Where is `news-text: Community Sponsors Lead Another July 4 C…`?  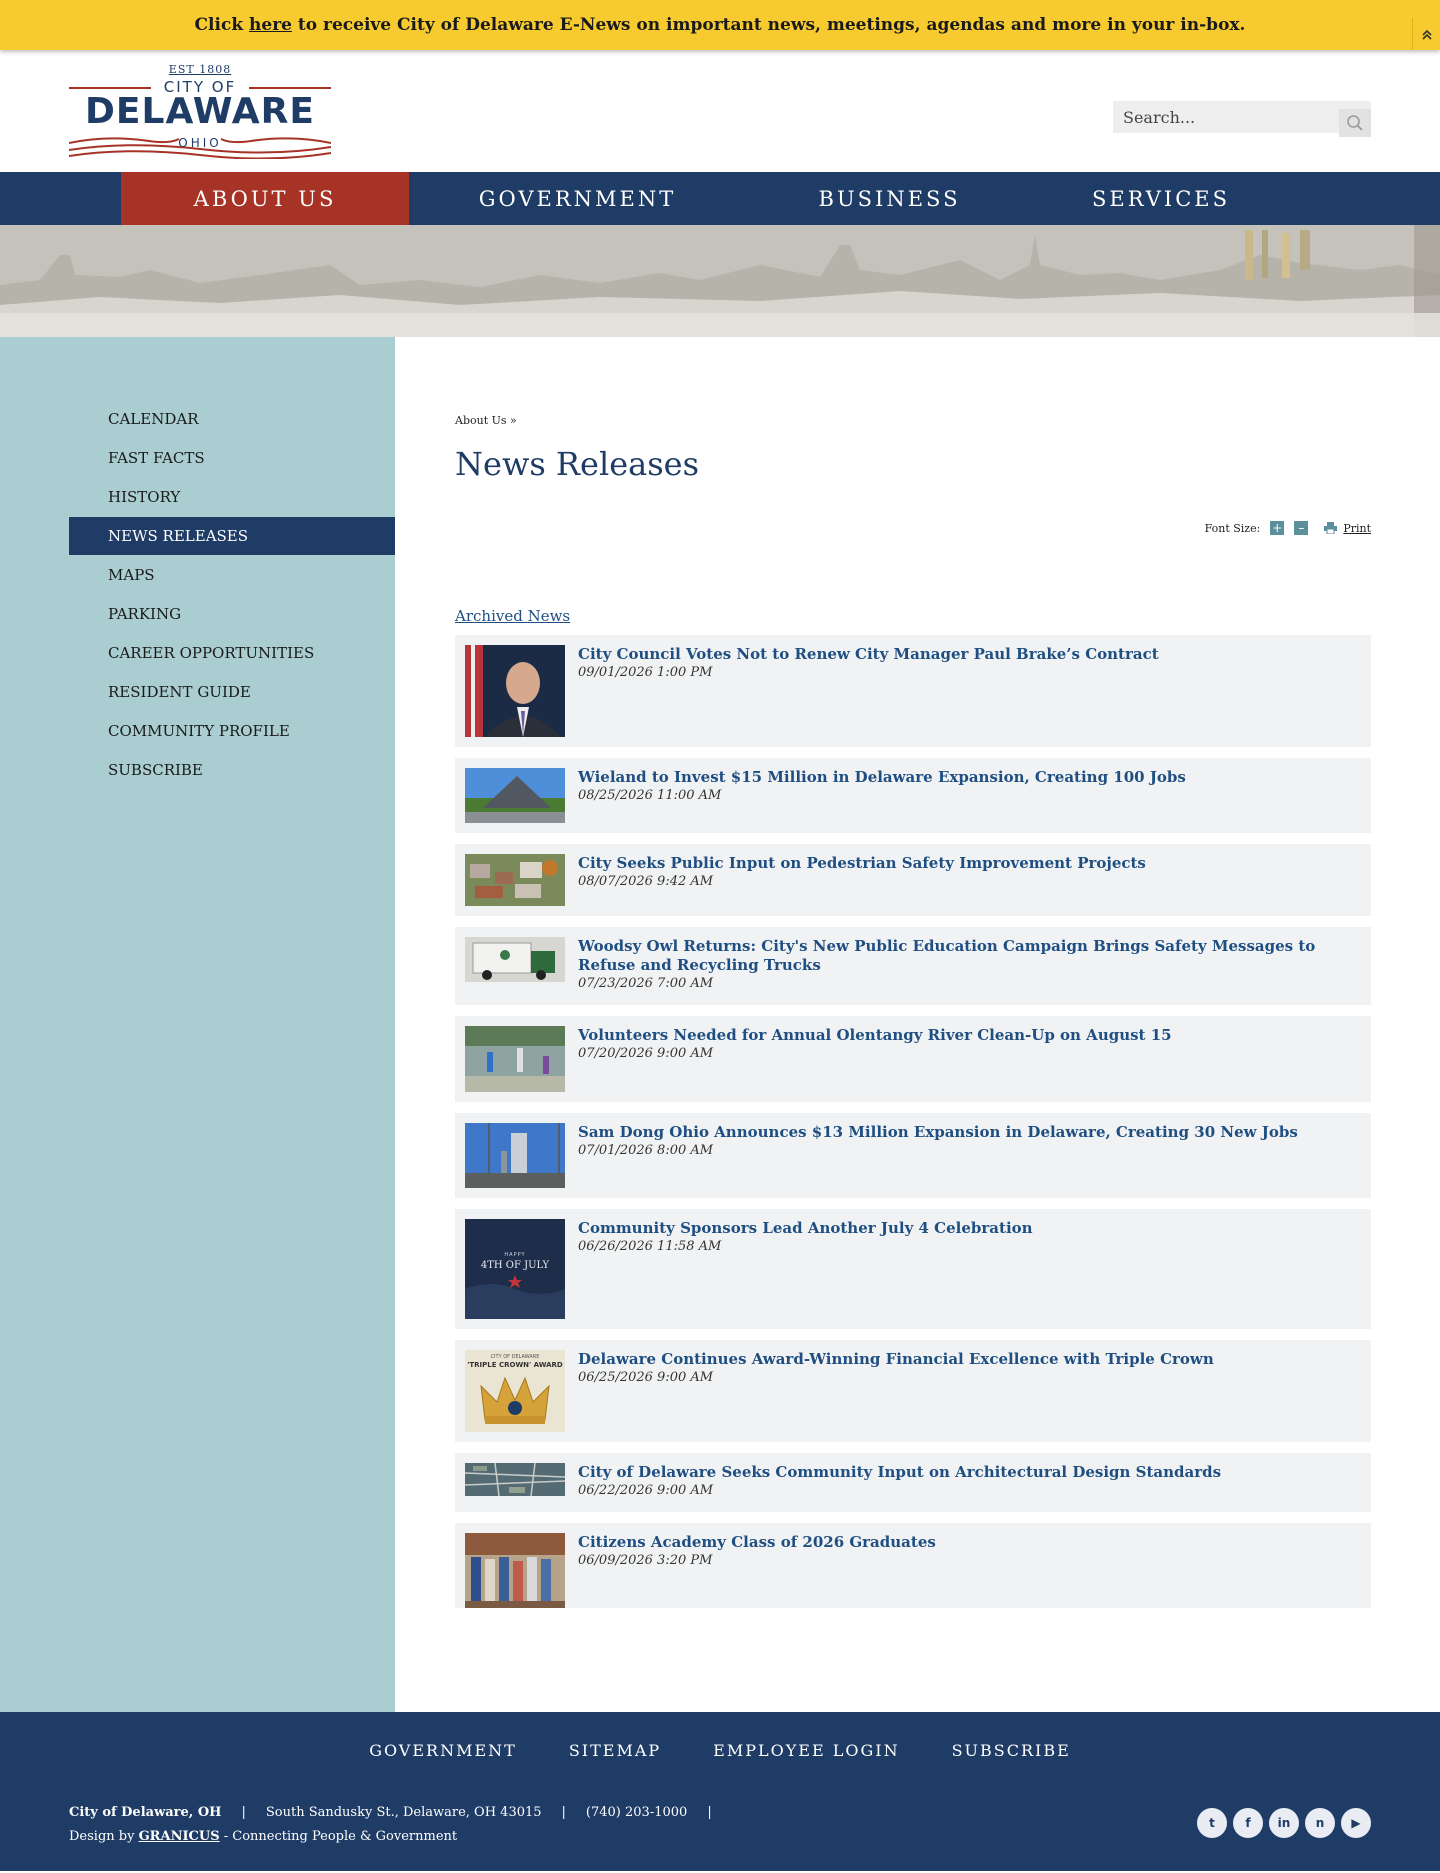
news-text: Community Sponsors Lead Another July 4 C… is located at coordinates (805, 1269).